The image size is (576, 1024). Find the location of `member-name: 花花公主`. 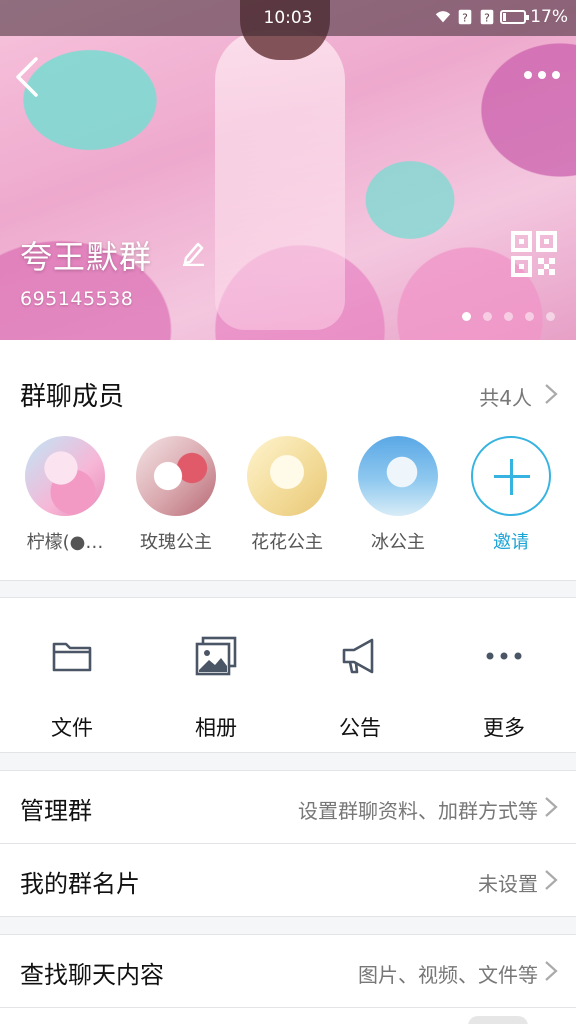

member-name: 花花公主 is located at coordinates (287, 542).